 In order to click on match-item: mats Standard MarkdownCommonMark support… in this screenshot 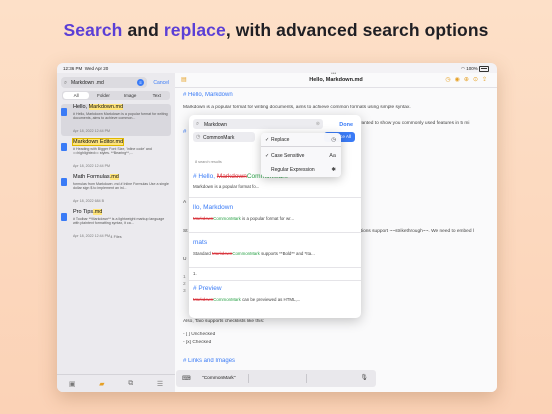, I will do `click(276, 247)`.